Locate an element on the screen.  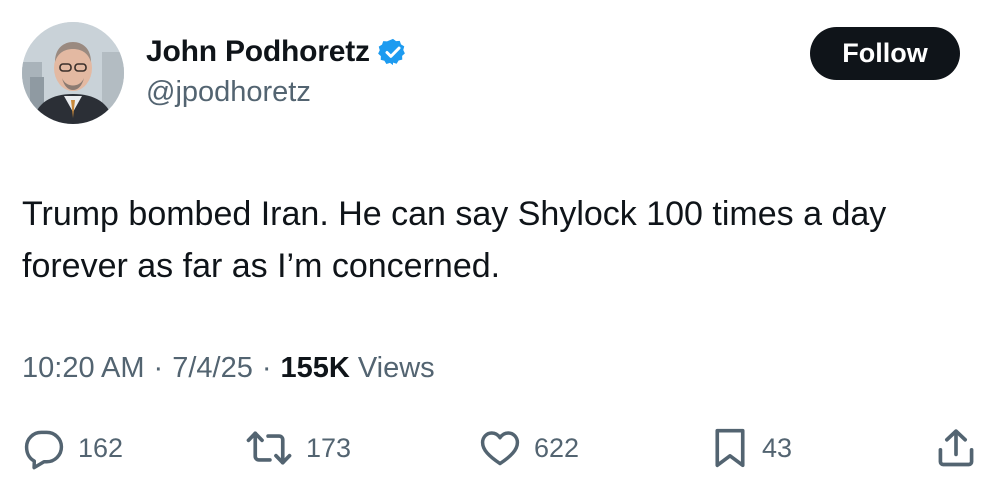
reply-icon is located at coordinates (44, 448).